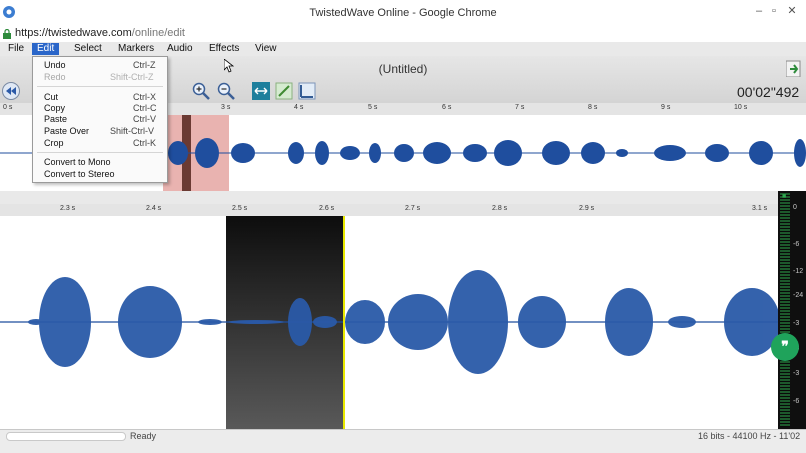  What do you see at coordinates (154, 208) in the screenshot?
I see `ruler-tick-label: 2.4 s` at bounding box center [154, 208].